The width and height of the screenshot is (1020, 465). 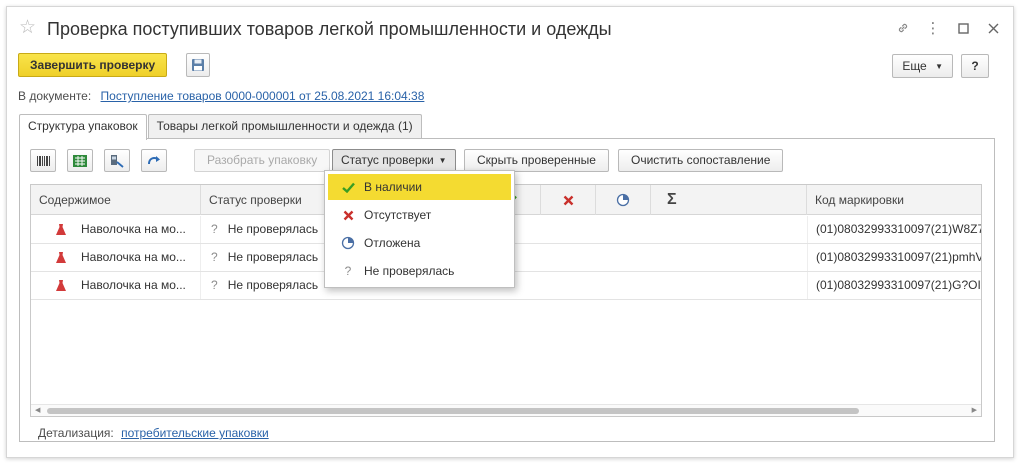 I want to click on detail-line: Детализация: потребительские упаковки, so click(x=153, y=433).